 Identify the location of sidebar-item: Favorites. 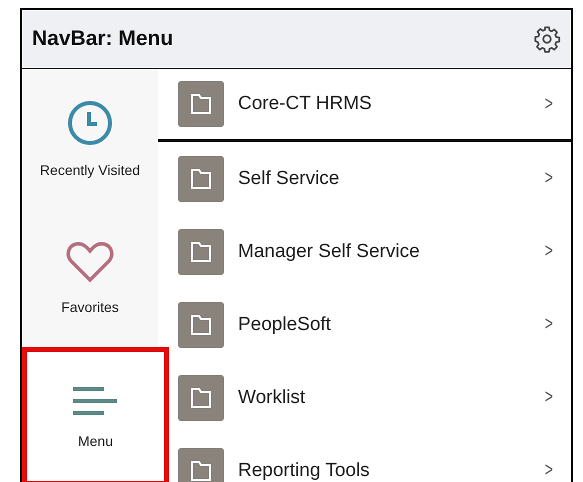
(90, 277).